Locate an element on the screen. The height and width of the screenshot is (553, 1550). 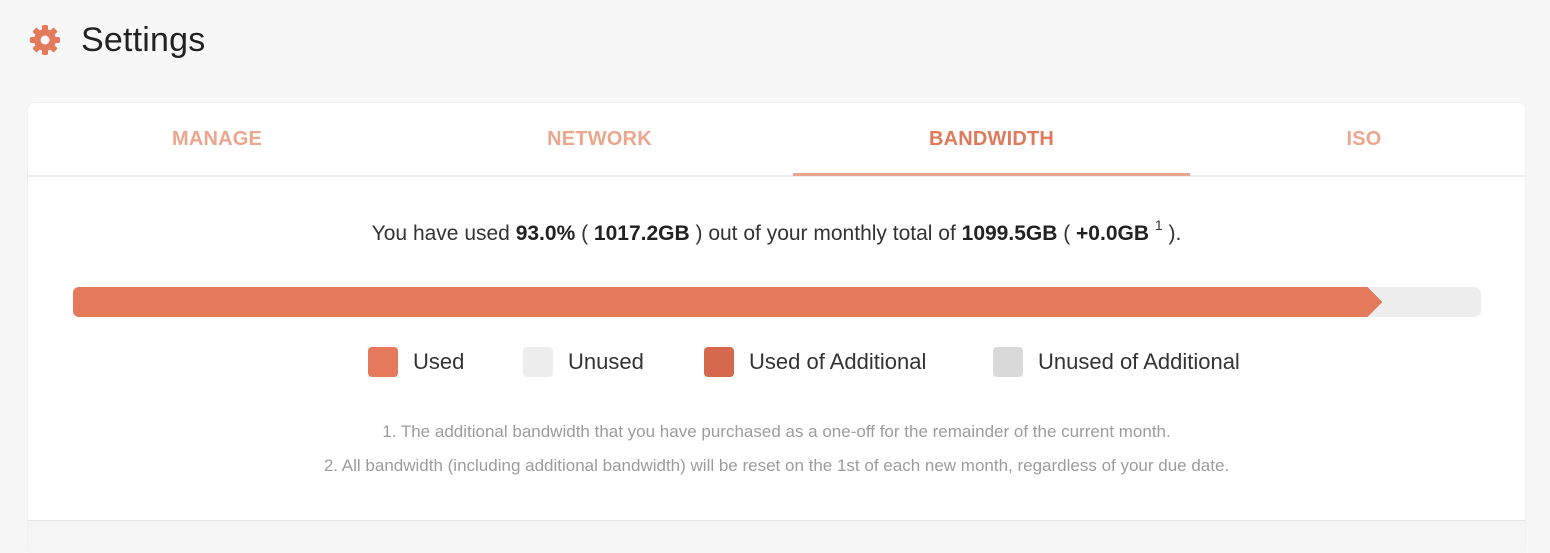
legend-label-used: Used is located at coordinates (439, 361).